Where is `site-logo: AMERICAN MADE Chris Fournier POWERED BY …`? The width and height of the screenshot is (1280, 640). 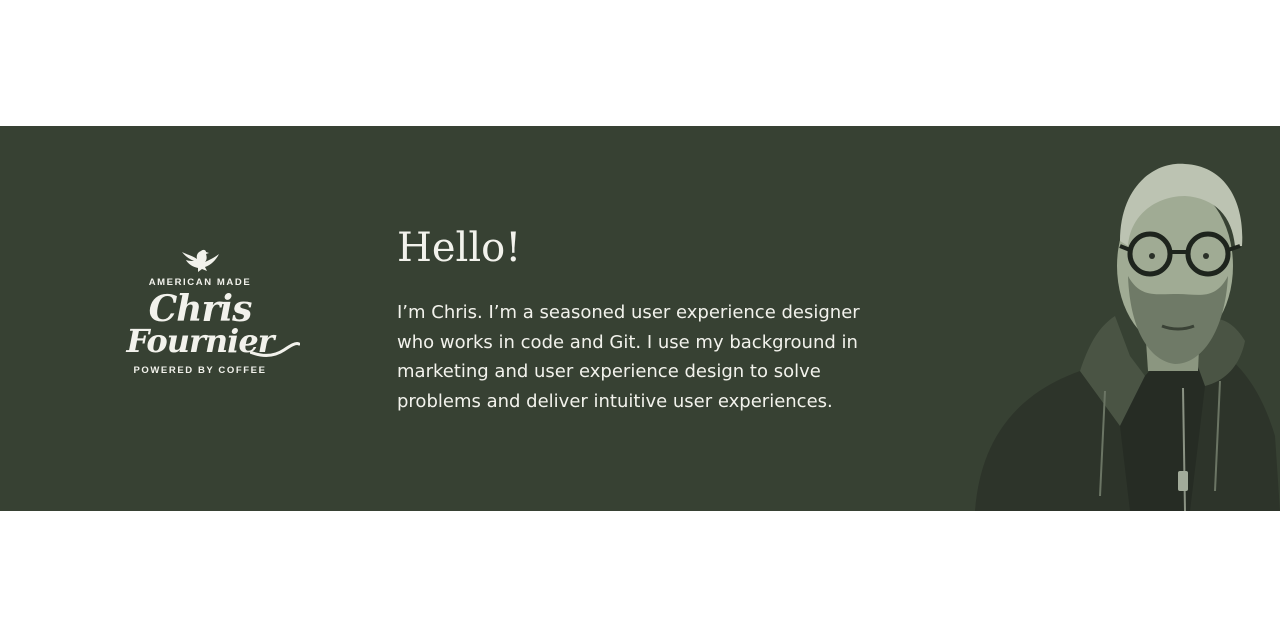 site-logo: AMERICAN MADE Chris Fournier POWERED BY … is located at coordinates (200, 321).